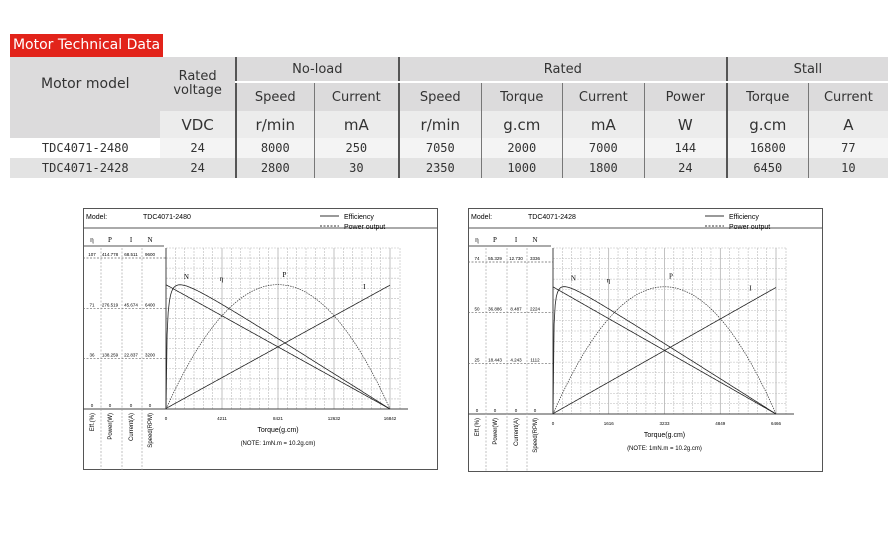  Describe the element at coordinates (478, 427) in the screenshot. I see `axis-name: Eff.(%)` at that location.